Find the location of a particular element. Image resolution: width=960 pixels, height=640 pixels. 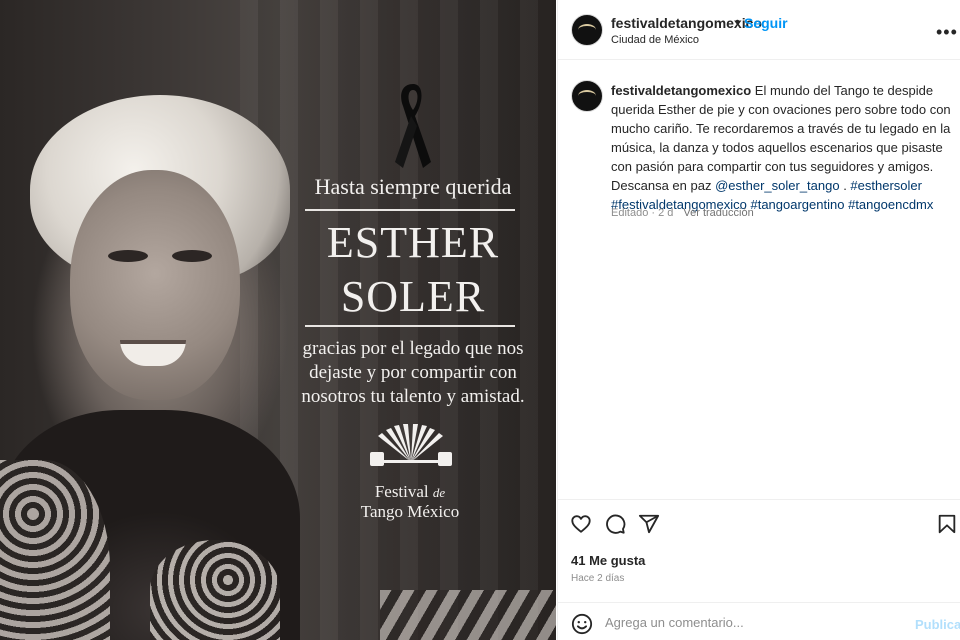

festival-logo-text: Festival de Tango México is located at coordinates (410, 501).